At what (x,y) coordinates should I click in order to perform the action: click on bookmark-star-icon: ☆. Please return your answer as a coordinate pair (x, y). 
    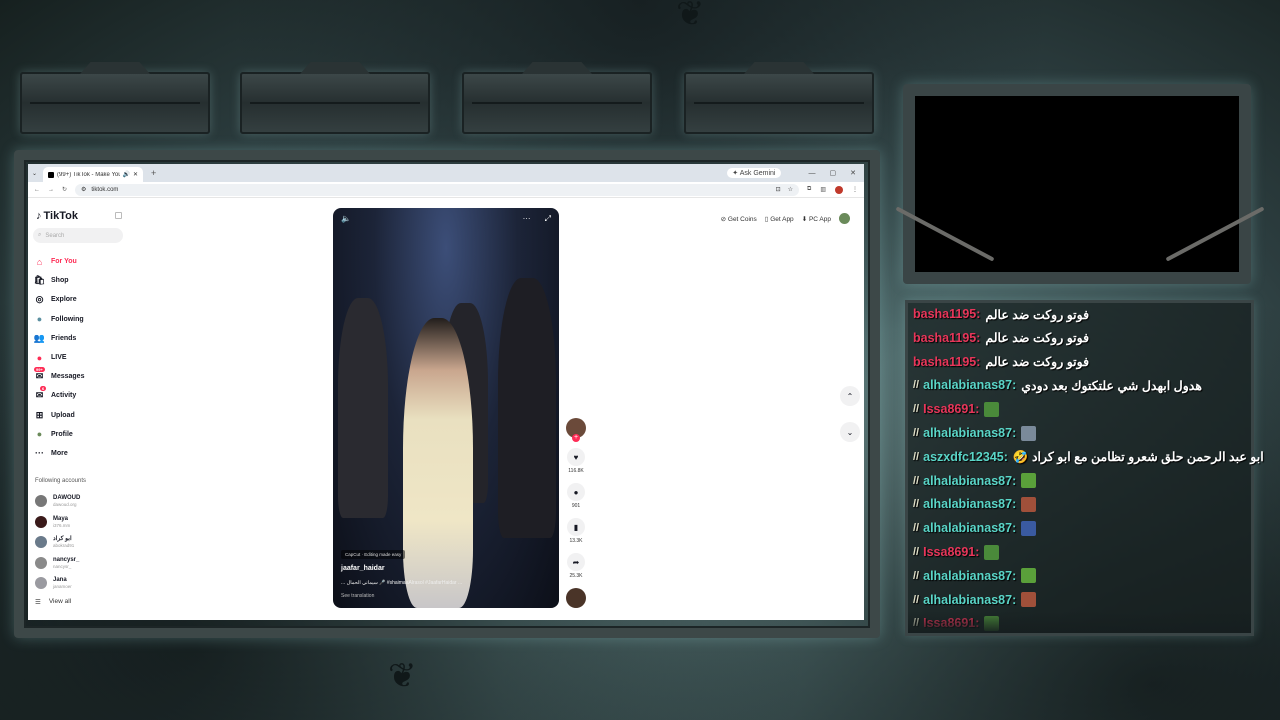
    Looking at the image, I should click on (790, 189).